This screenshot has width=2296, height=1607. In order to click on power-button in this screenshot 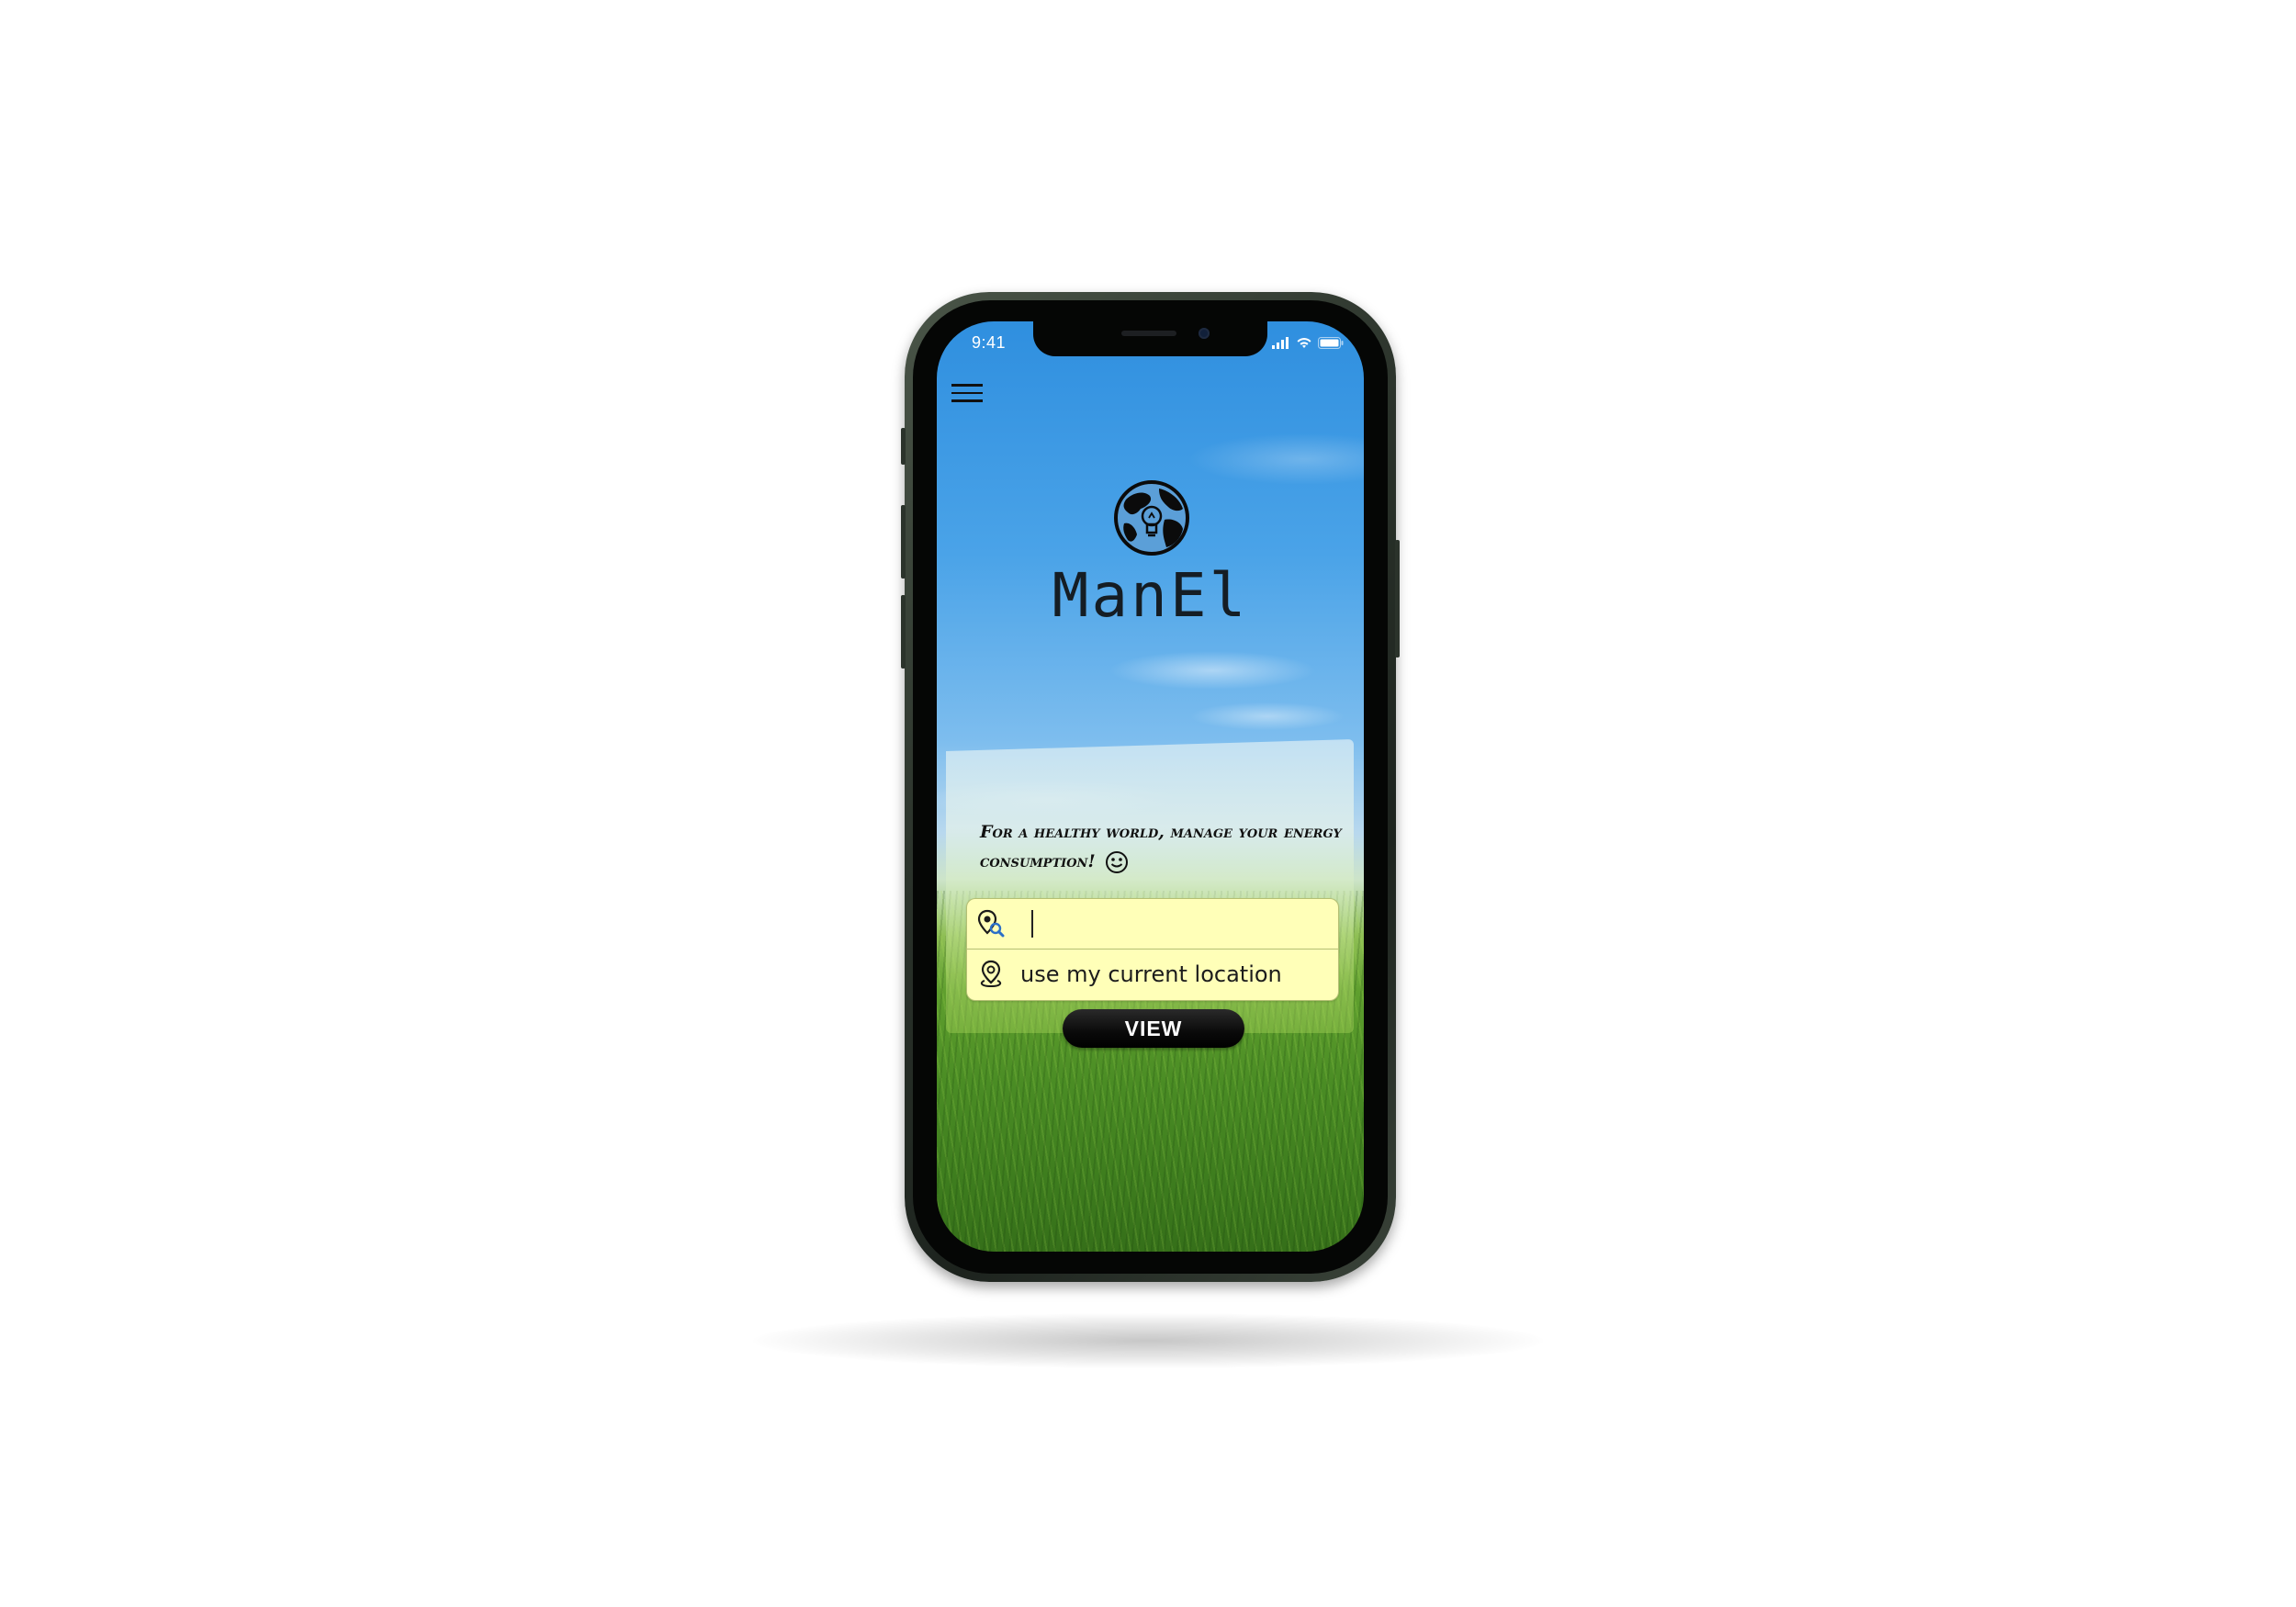, I will do `click(1397, 598)`.